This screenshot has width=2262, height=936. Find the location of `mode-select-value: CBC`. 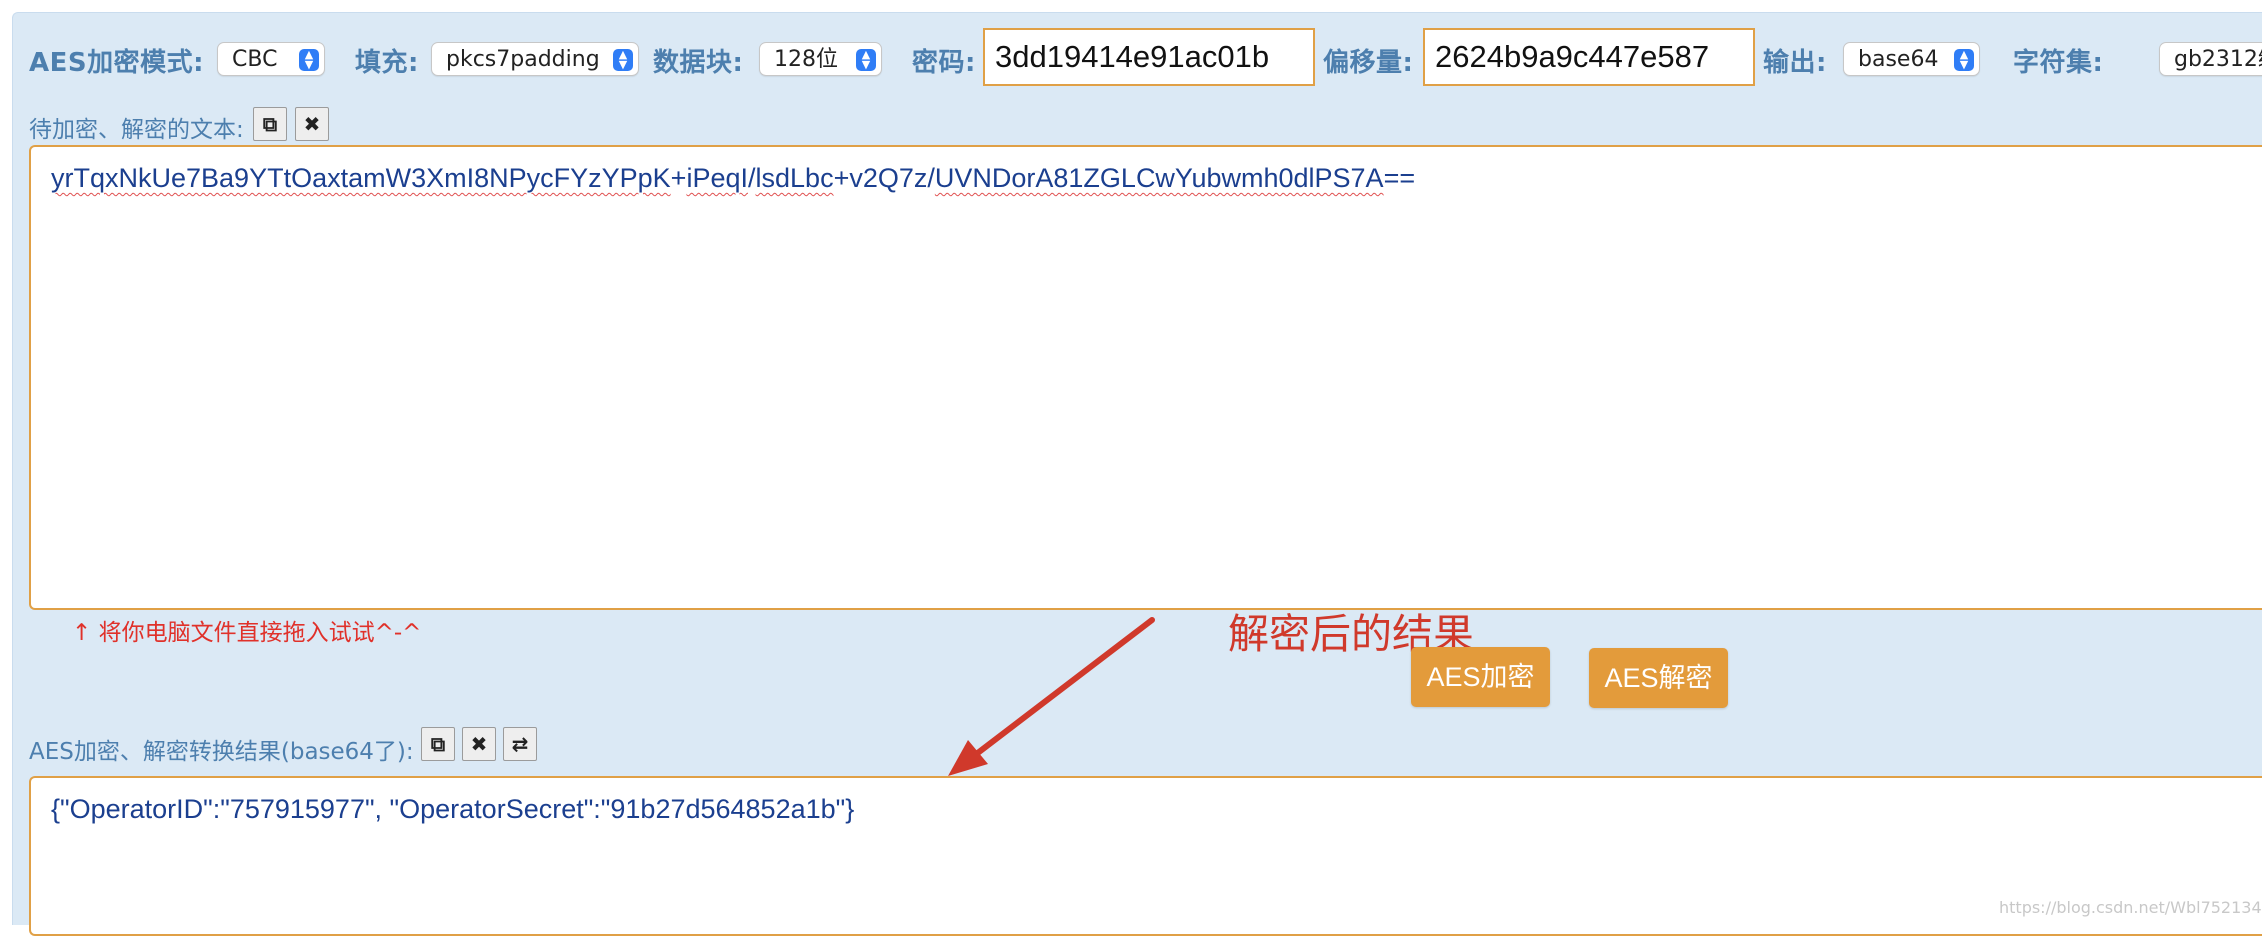

mode-select-value: CBC is located at coordinates (255, 59).